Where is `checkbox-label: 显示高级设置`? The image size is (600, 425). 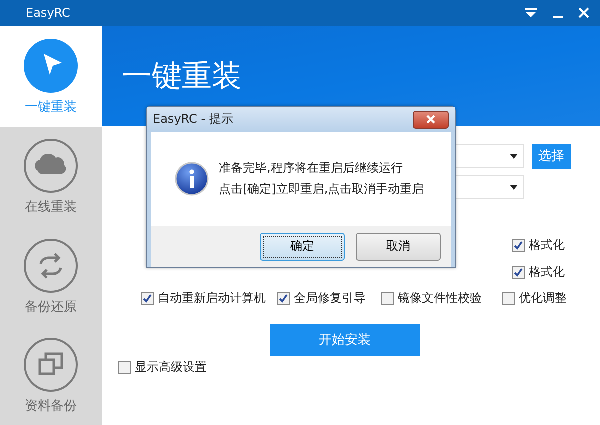 checkbox-label: 显示高级设置 is located at coordinates (171, 367).